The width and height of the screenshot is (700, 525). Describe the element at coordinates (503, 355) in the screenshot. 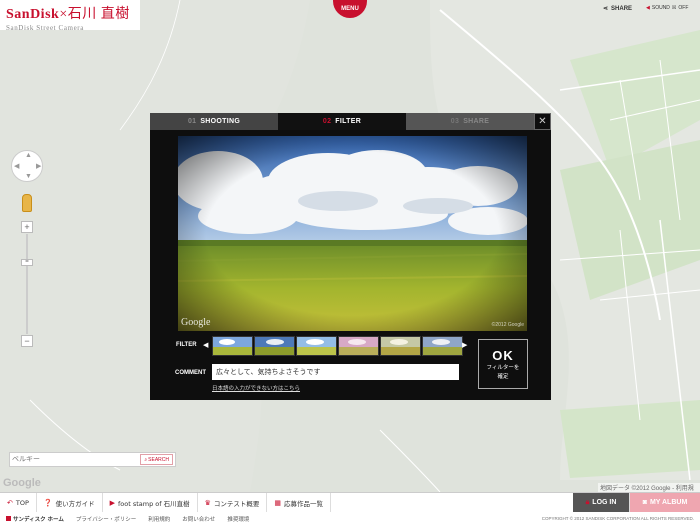

I see `ok-label: OK` at that location.